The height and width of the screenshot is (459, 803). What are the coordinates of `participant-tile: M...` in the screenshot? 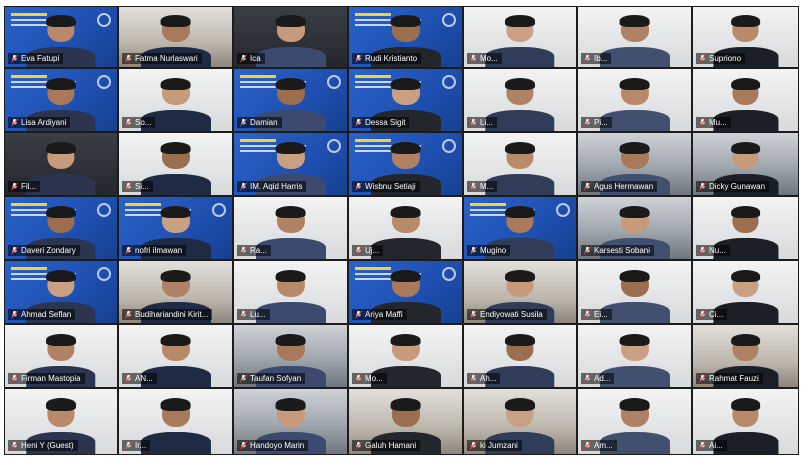 It's located at (520, 164).